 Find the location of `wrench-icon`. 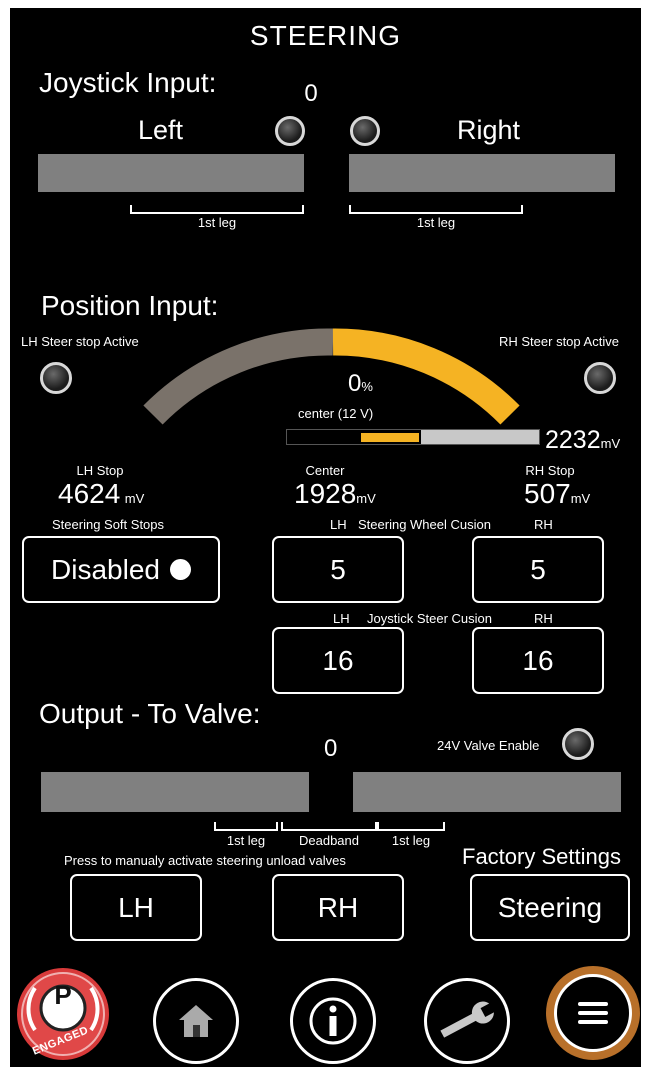

wrench-icon is located at coordinates (469, 1019).